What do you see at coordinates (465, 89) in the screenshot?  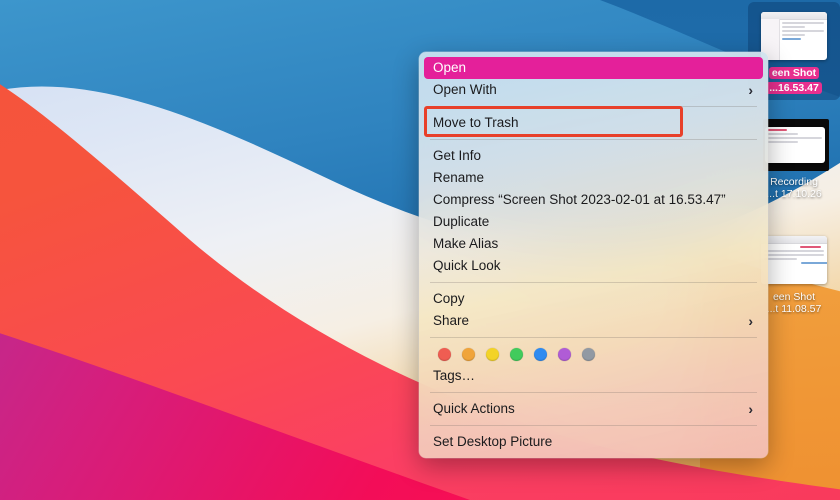 I see `menu-item-label: Open With` at bounding box center [465, 89].